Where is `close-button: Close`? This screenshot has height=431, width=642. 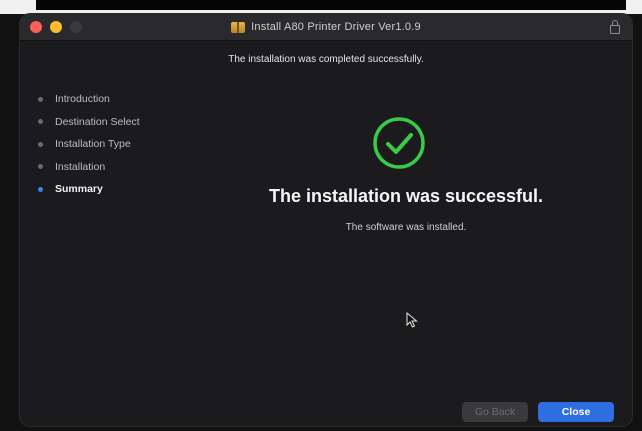 close-button: Close is located at coordinates (576, 412).